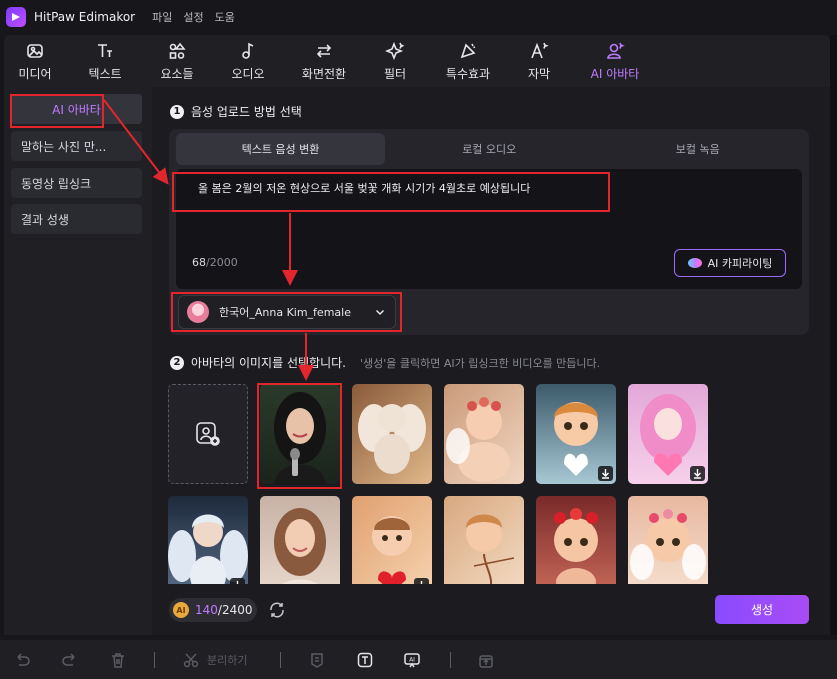 The width and height of the screenshot is (837, 679). What do you see at coordinates (698, 149) in the screenshot?
I see `tab-voice-recording: 보컬 녹음` at bounding box center [698, 149].